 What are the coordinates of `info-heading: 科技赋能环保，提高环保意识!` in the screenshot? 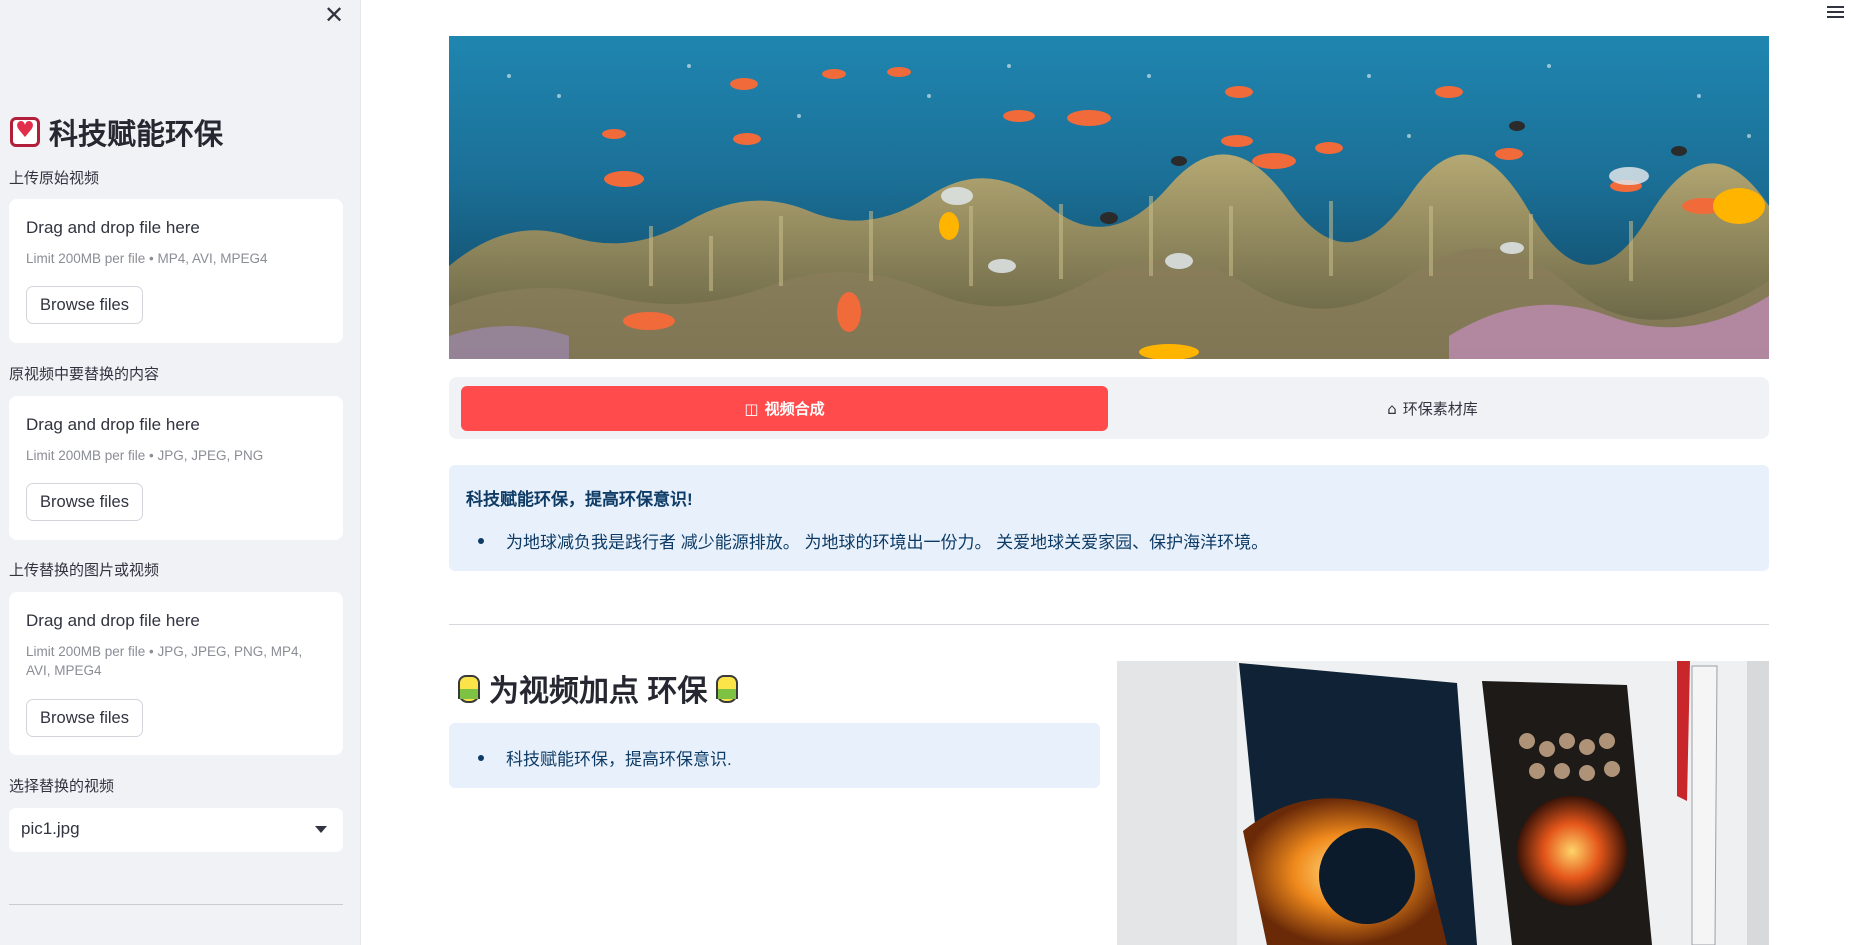 It's located at (579, 499).